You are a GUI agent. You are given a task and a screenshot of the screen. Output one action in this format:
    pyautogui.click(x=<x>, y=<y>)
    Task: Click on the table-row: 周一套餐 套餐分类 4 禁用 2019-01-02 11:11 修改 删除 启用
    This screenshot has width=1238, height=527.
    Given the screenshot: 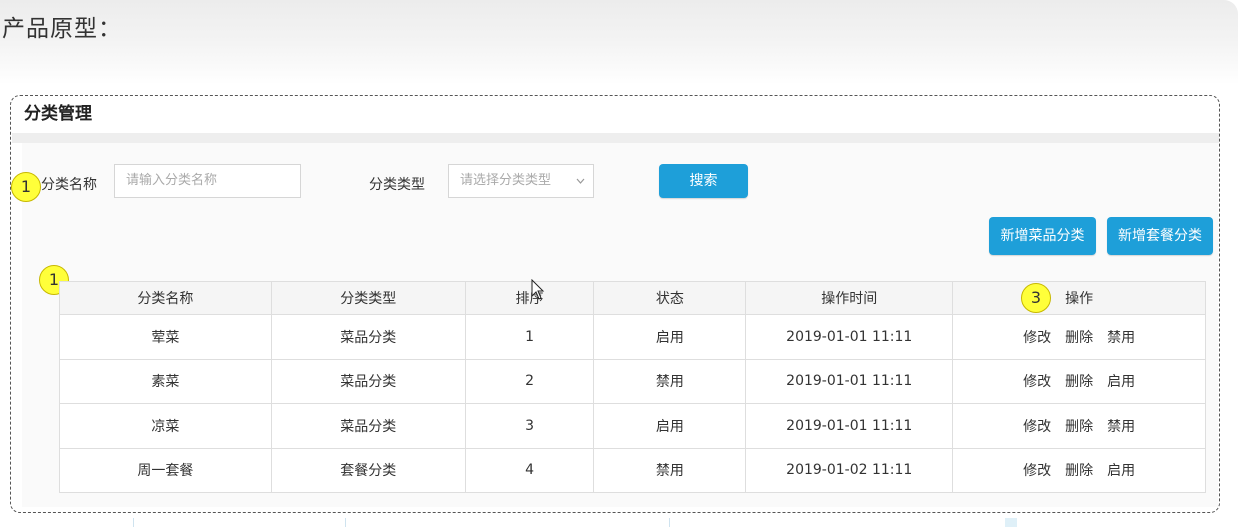 What is the action you would take?
    pyautogui.click(x=632, y=470)
    